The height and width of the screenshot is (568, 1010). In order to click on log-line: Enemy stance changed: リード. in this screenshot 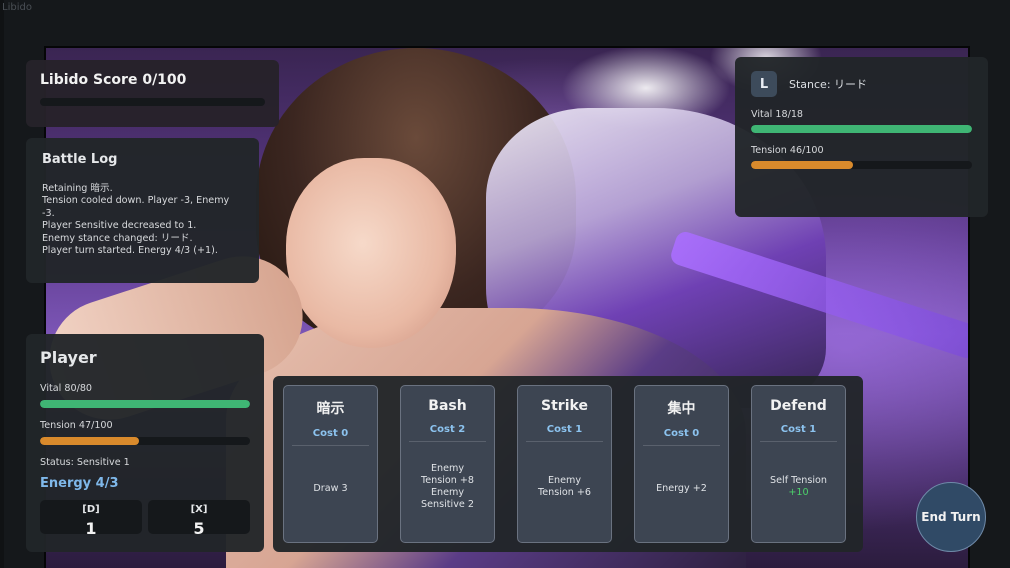, I will do `click(117, 238)`.